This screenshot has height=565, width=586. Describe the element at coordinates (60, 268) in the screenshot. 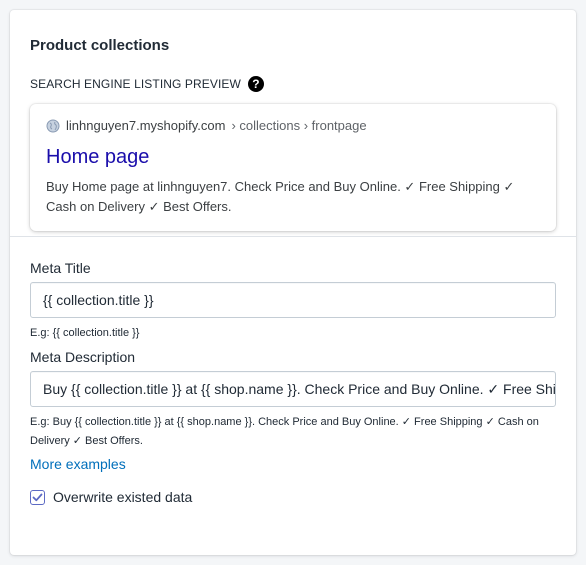

I see `meta-title-label: Meta Title` at that location.